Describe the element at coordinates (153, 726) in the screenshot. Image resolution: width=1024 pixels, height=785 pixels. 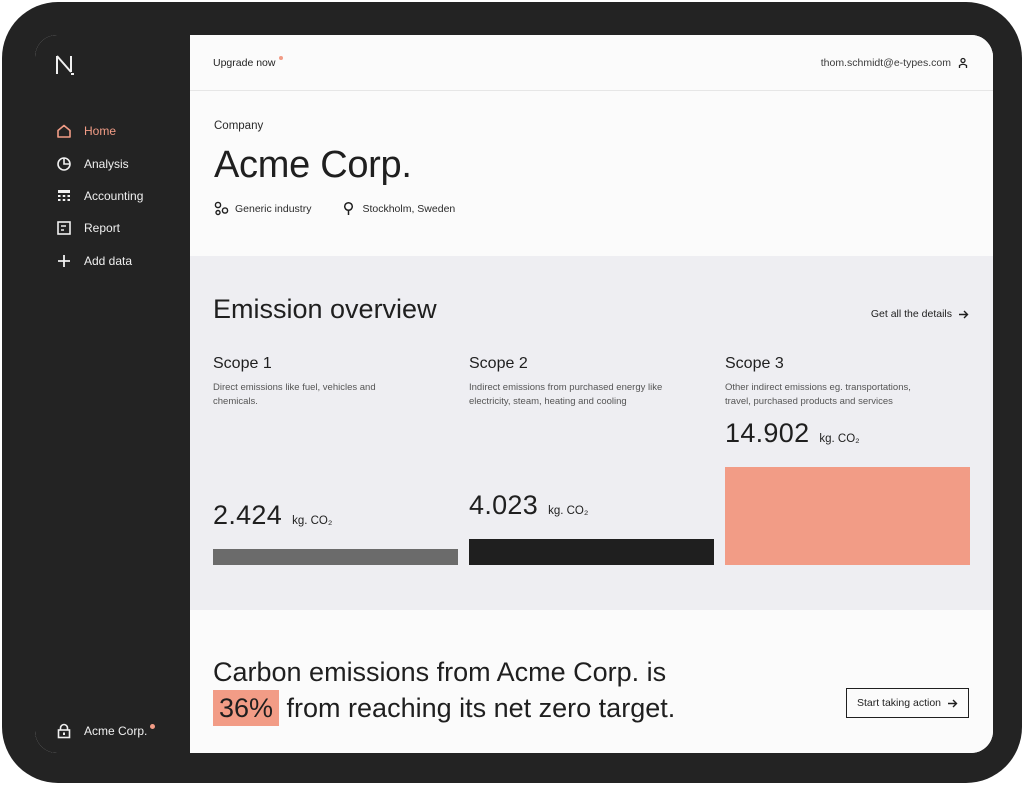
I see `notification-dot` at that location.